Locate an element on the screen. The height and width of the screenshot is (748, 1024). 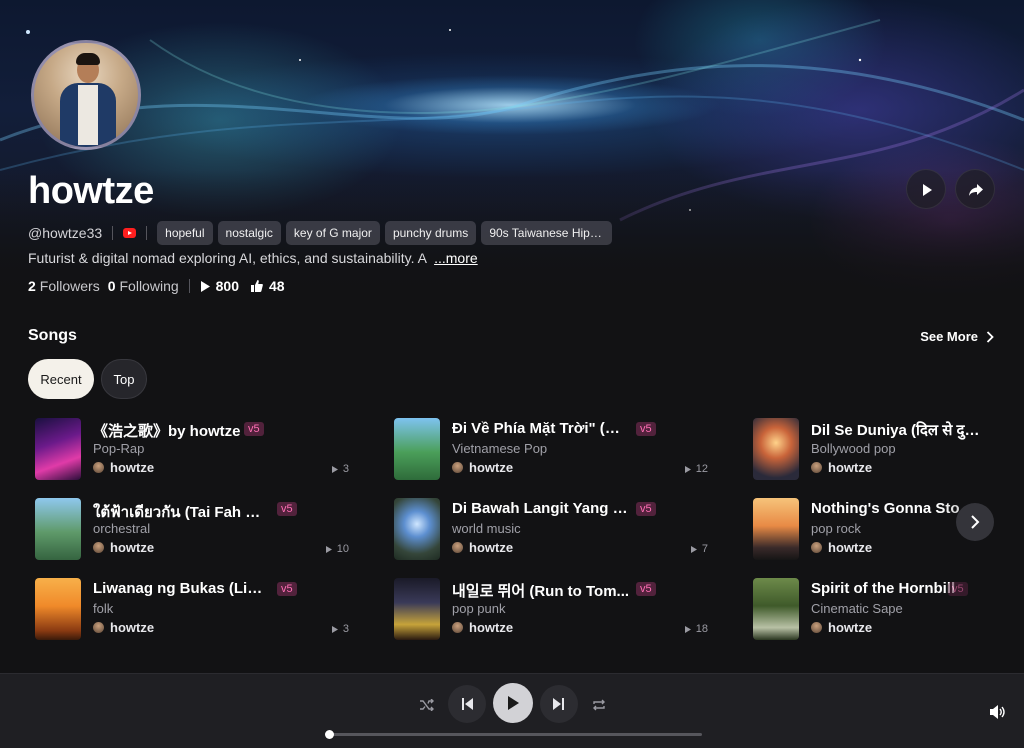
style-tag: nostalgic is located at coordinates (249, 233).